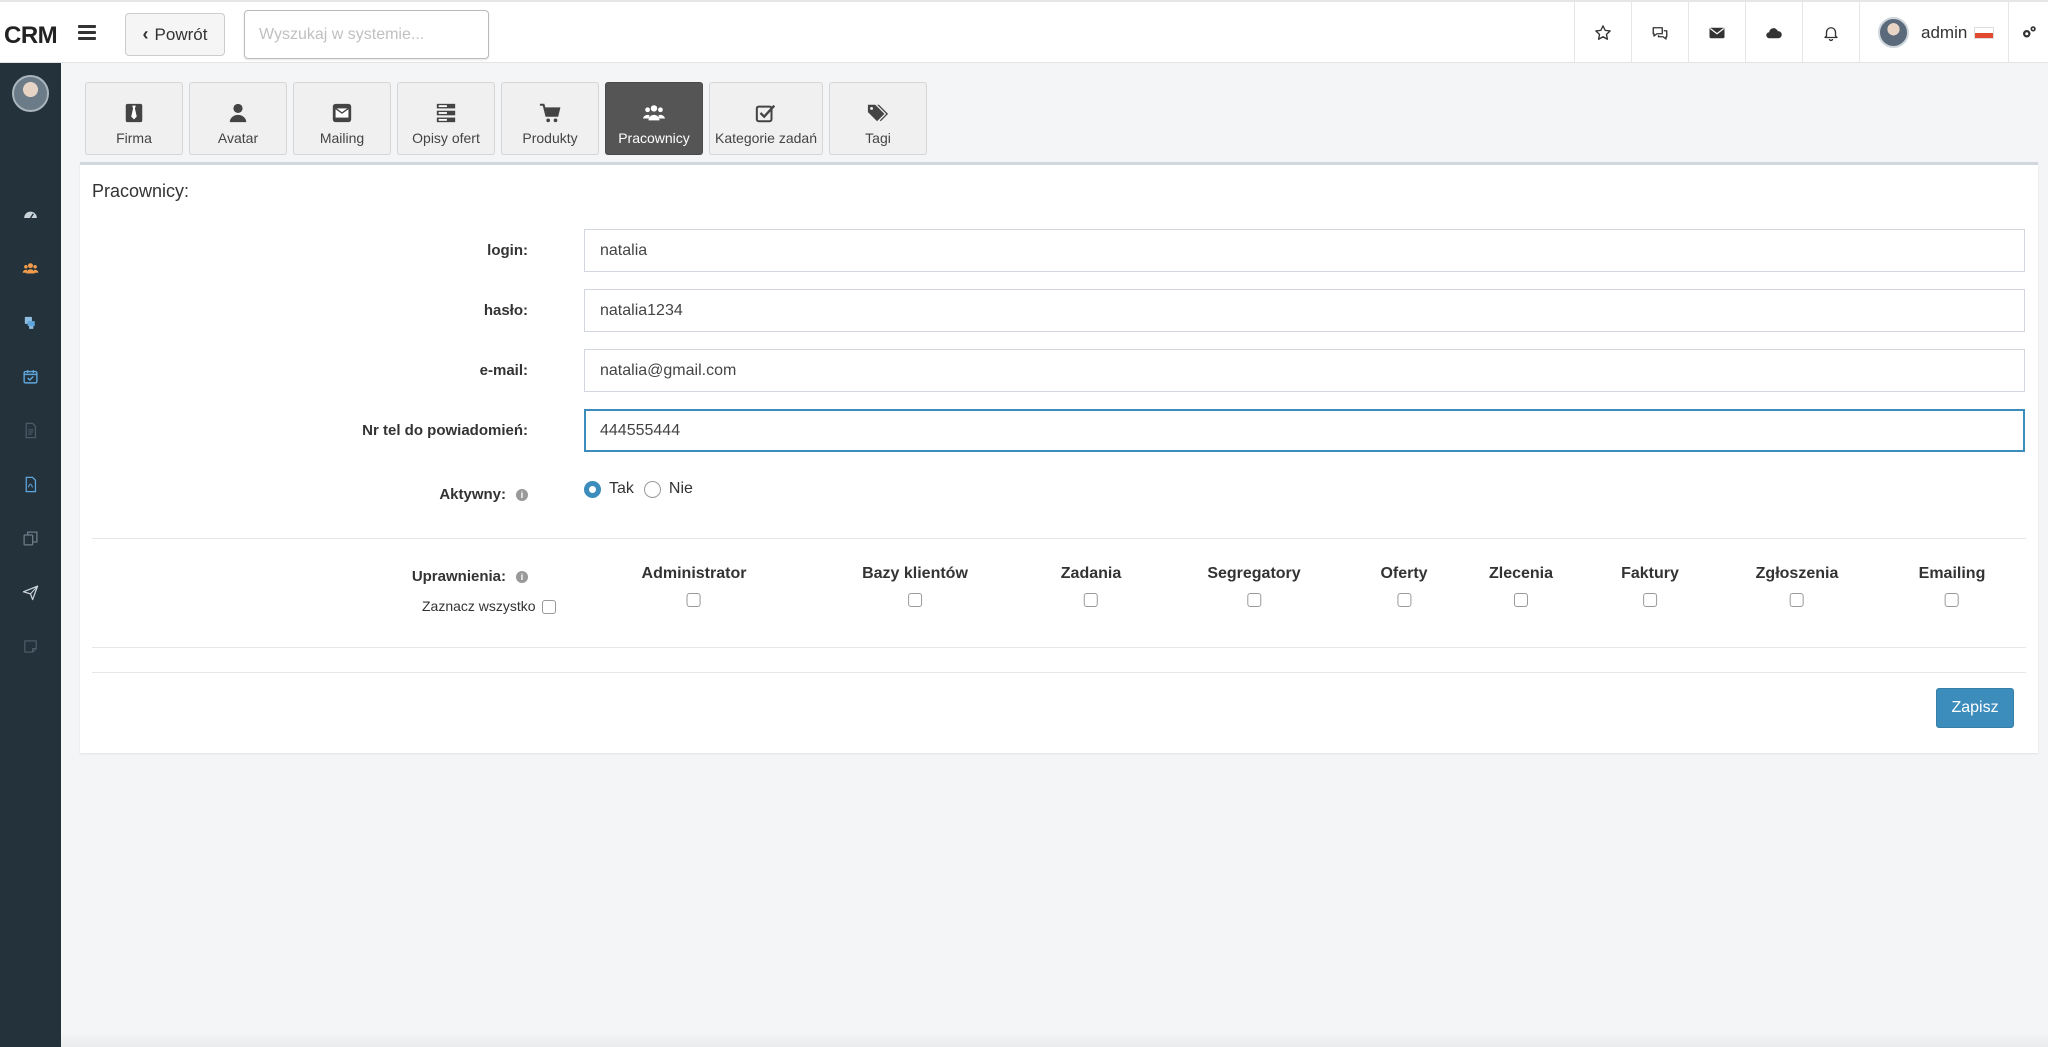 Image resolution: width=2048 pixels, height=1047 pixels. I want to click on tab-tagi: Tagi, so click(878, 118).